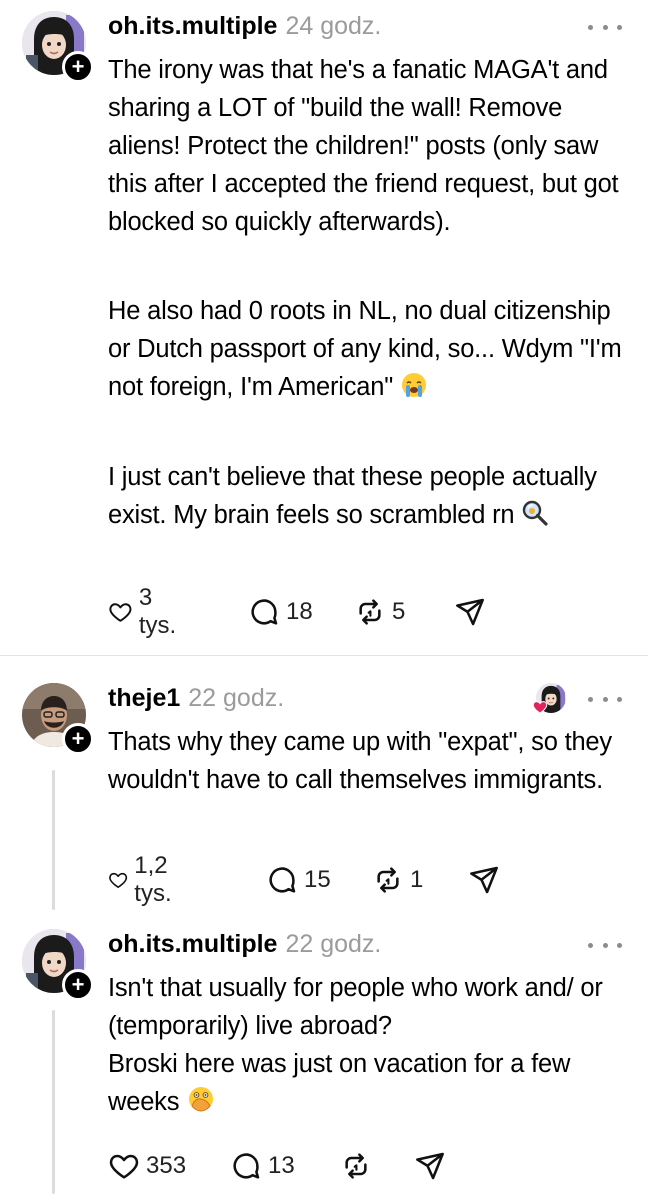 This screenshot has width=648, height=1194. What do you see at coordinates (359, 1166) in the screenshot?
I see `repost-button` at bounding box center [359, 1166].